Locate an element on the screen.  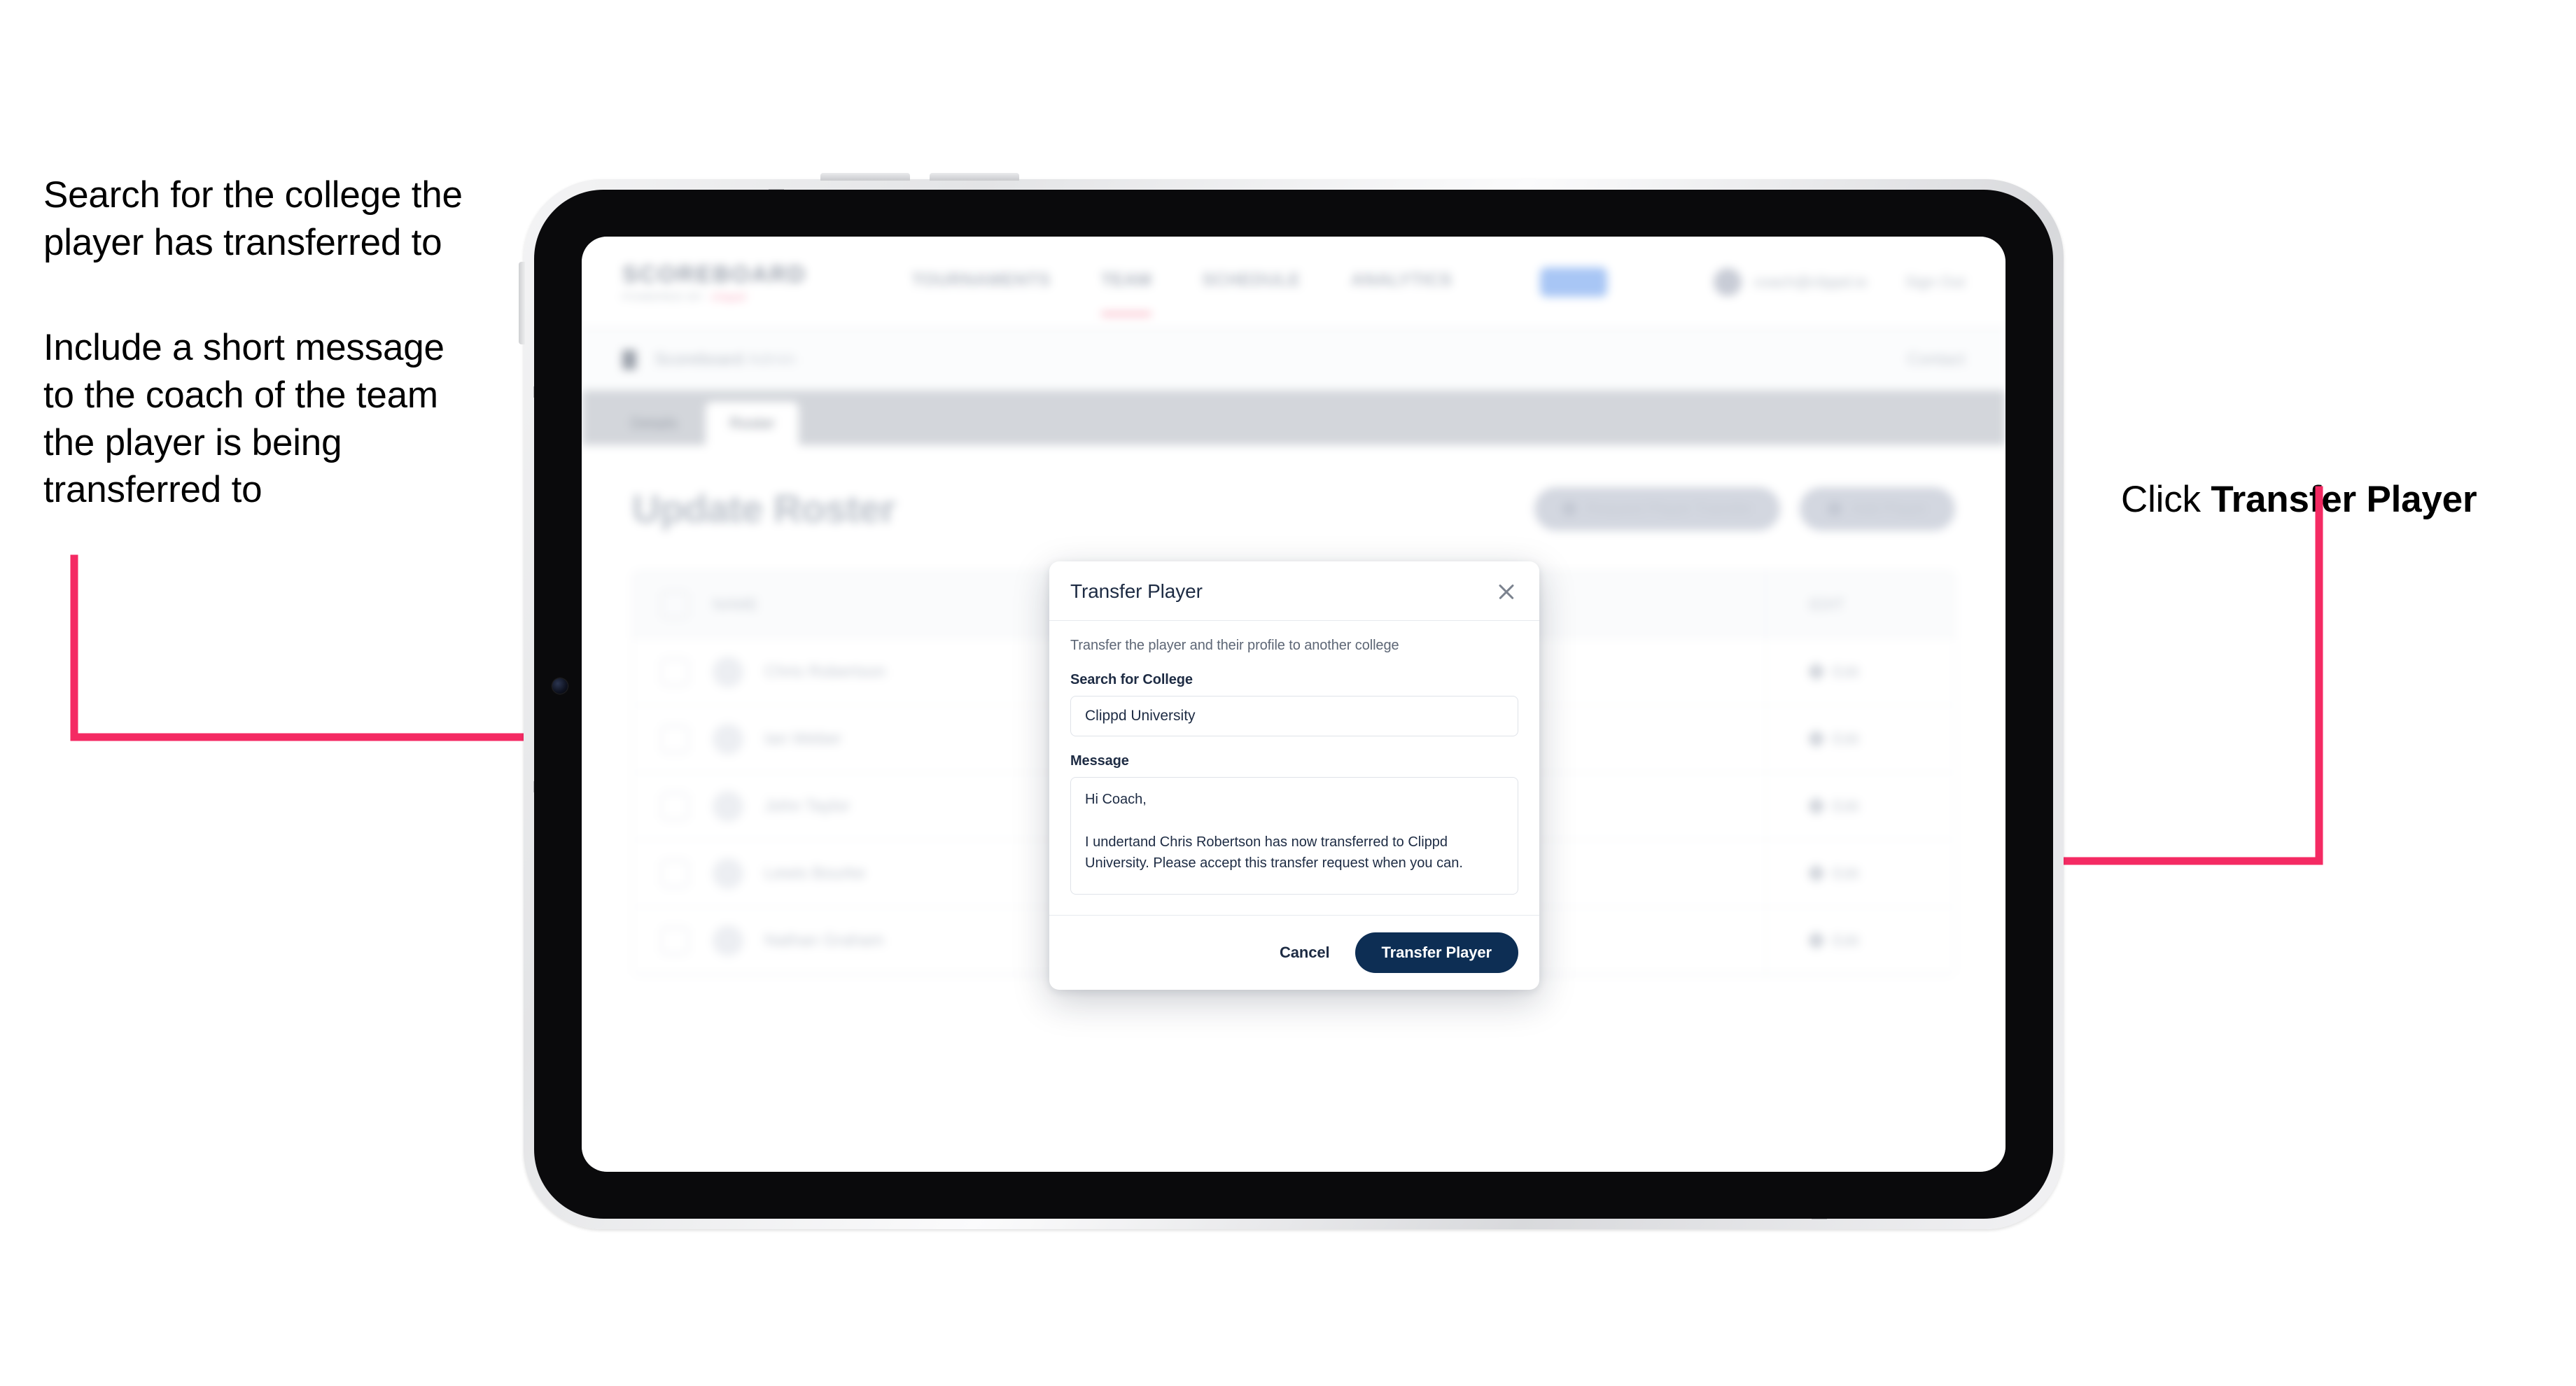
breadcrumb-icon is located at coordinates (629, 359).